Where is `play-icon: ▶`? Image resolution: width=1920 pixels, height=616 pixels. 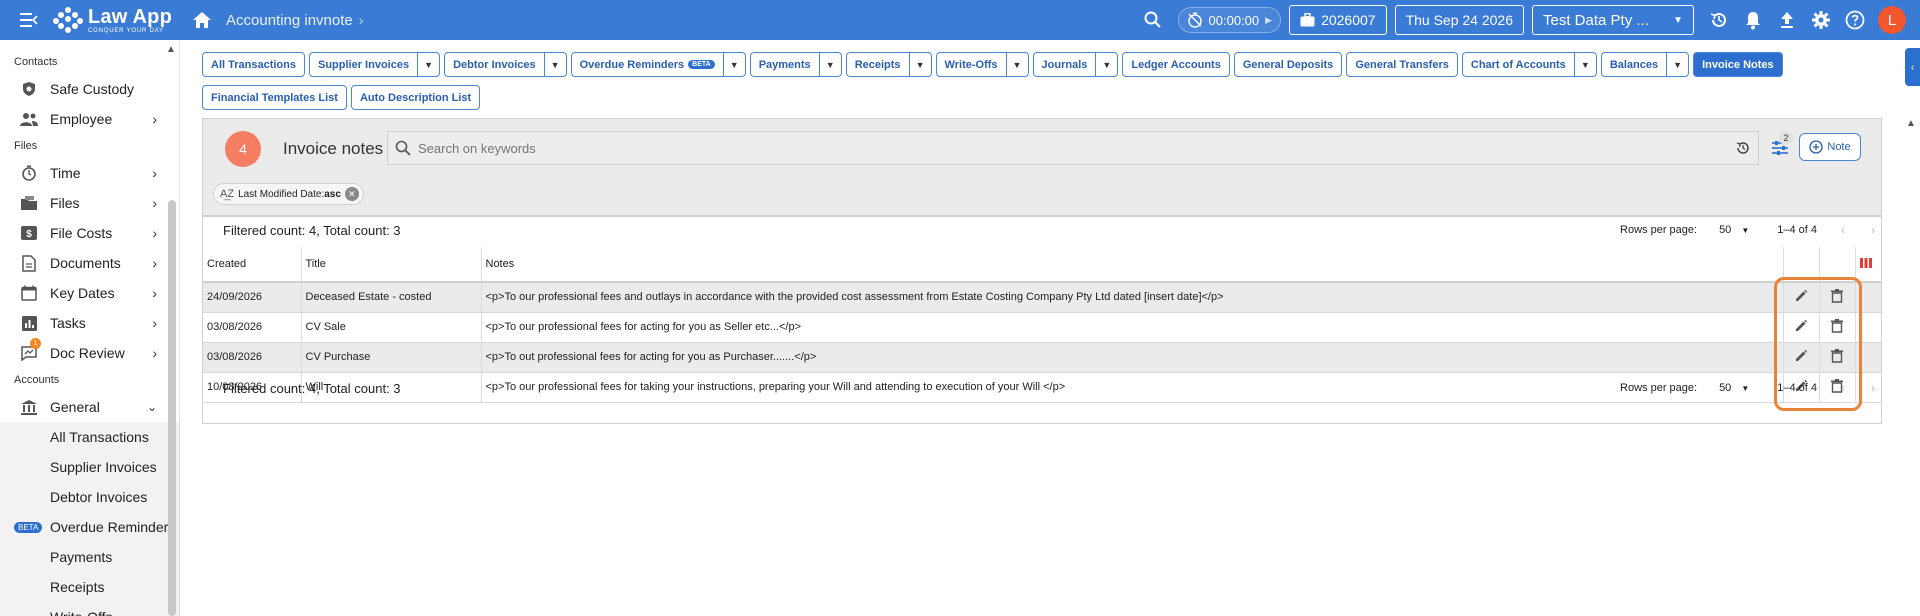
play-icon: ▶ is located at coordinates (1268, 20).